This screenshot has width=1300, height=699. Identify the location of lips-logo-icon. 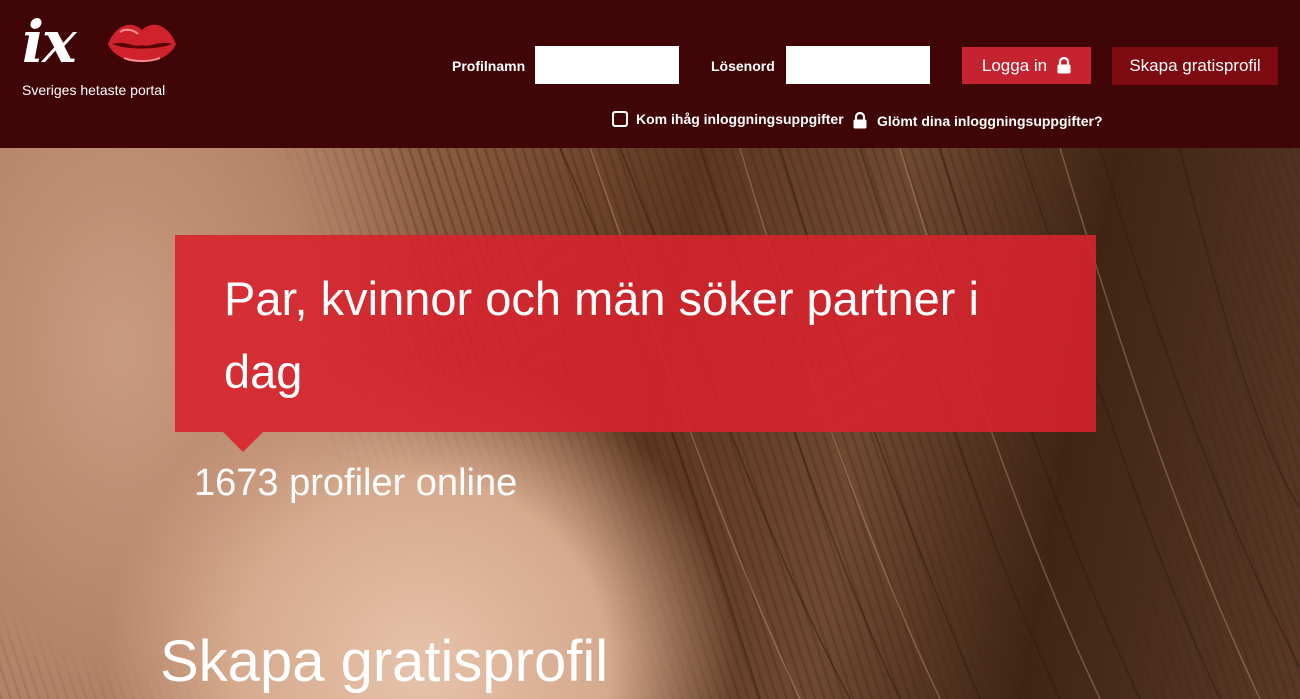
(142, 43).